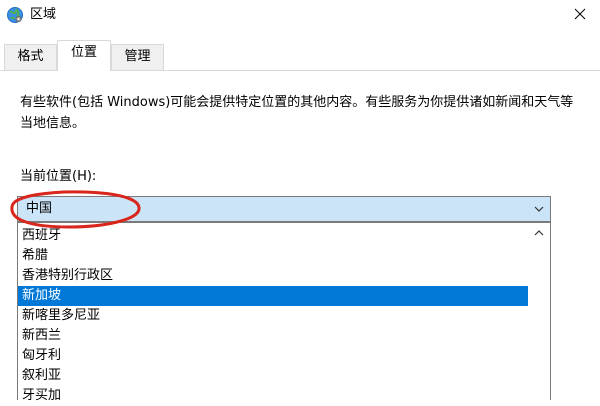 The width and height of the screenshot is (600, 406). What do you see at coordinates (273, 236) in the screenshot?
I see `list-item: 西班牙` at bounding box center [273, 236].